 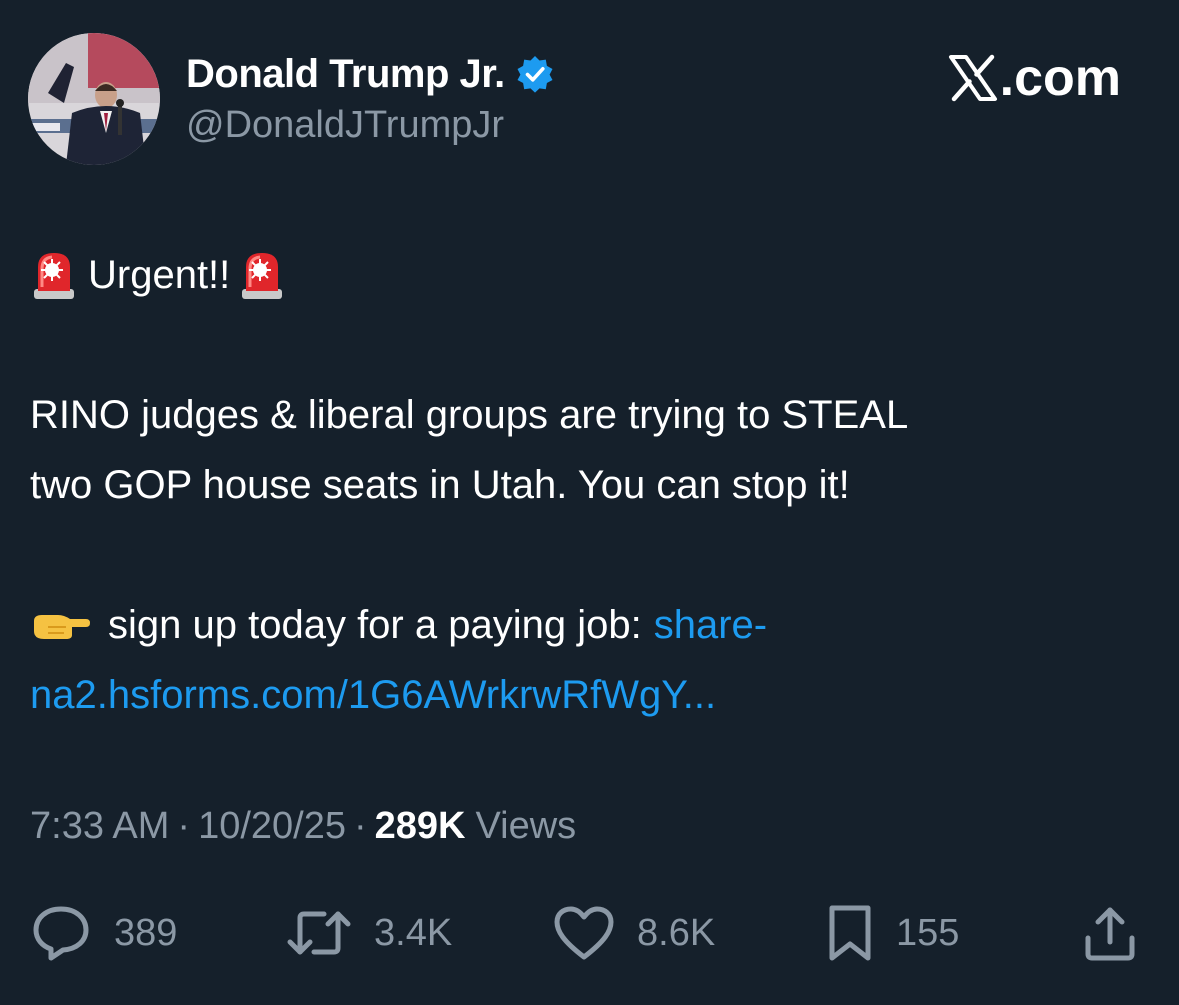 What do you see at coordinates (850, 933) in the screenshot?
I see `bookmark-icon` at bounding box center [850, 933].